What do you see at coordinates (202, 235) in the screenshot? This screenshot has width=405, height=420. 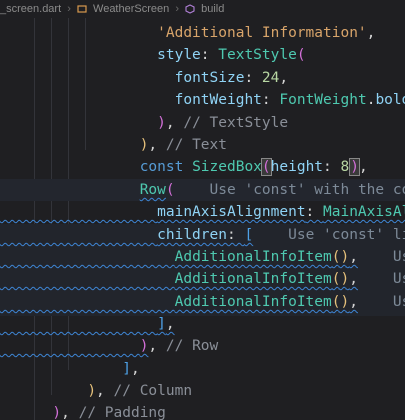 I see `code-line: children: [ Use 'const' literal` at bounding box center [202, 235].